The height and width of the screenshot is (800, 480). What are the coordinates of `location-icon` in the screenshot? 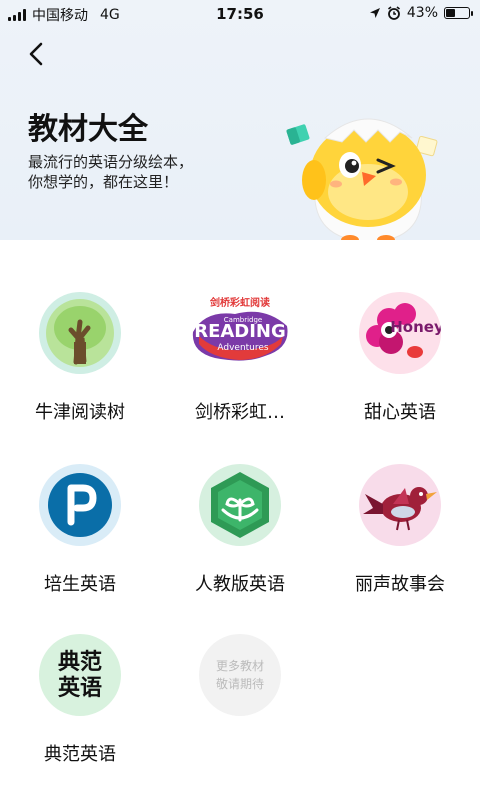 It's located at (374, 13).